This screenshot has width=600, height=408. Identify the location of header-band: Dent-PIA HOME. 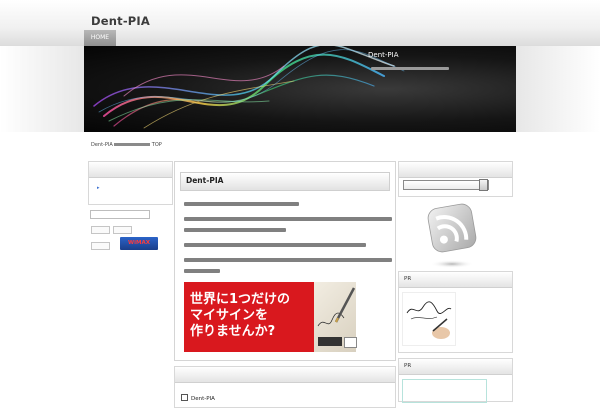
(300, 23).